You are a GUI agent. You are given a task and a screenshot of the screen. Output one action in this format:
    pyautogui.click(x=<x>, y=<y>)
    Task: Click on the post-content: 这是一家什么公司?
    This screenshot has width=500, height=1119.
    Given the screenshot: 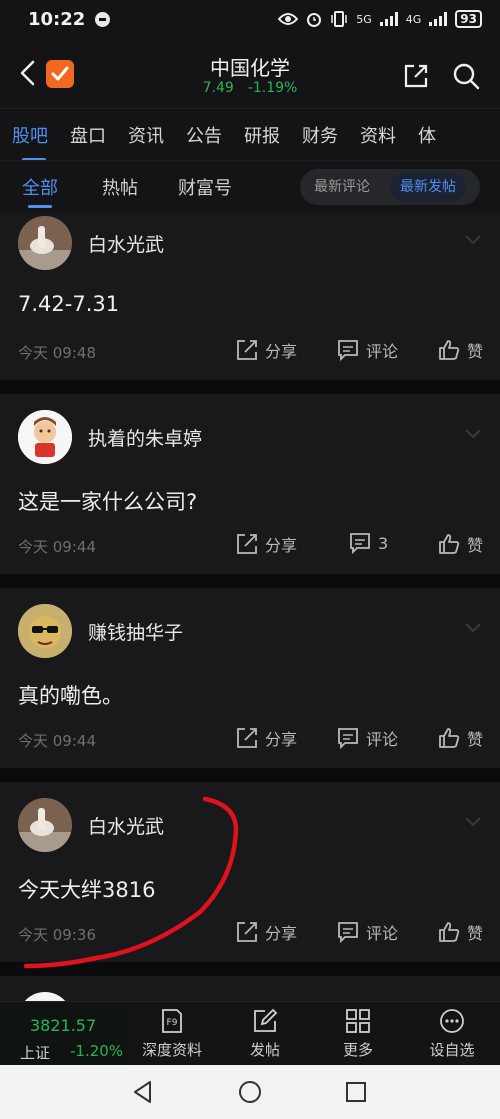 What is the action you would take?
    pyautogui.click(x=107, y=501)
    